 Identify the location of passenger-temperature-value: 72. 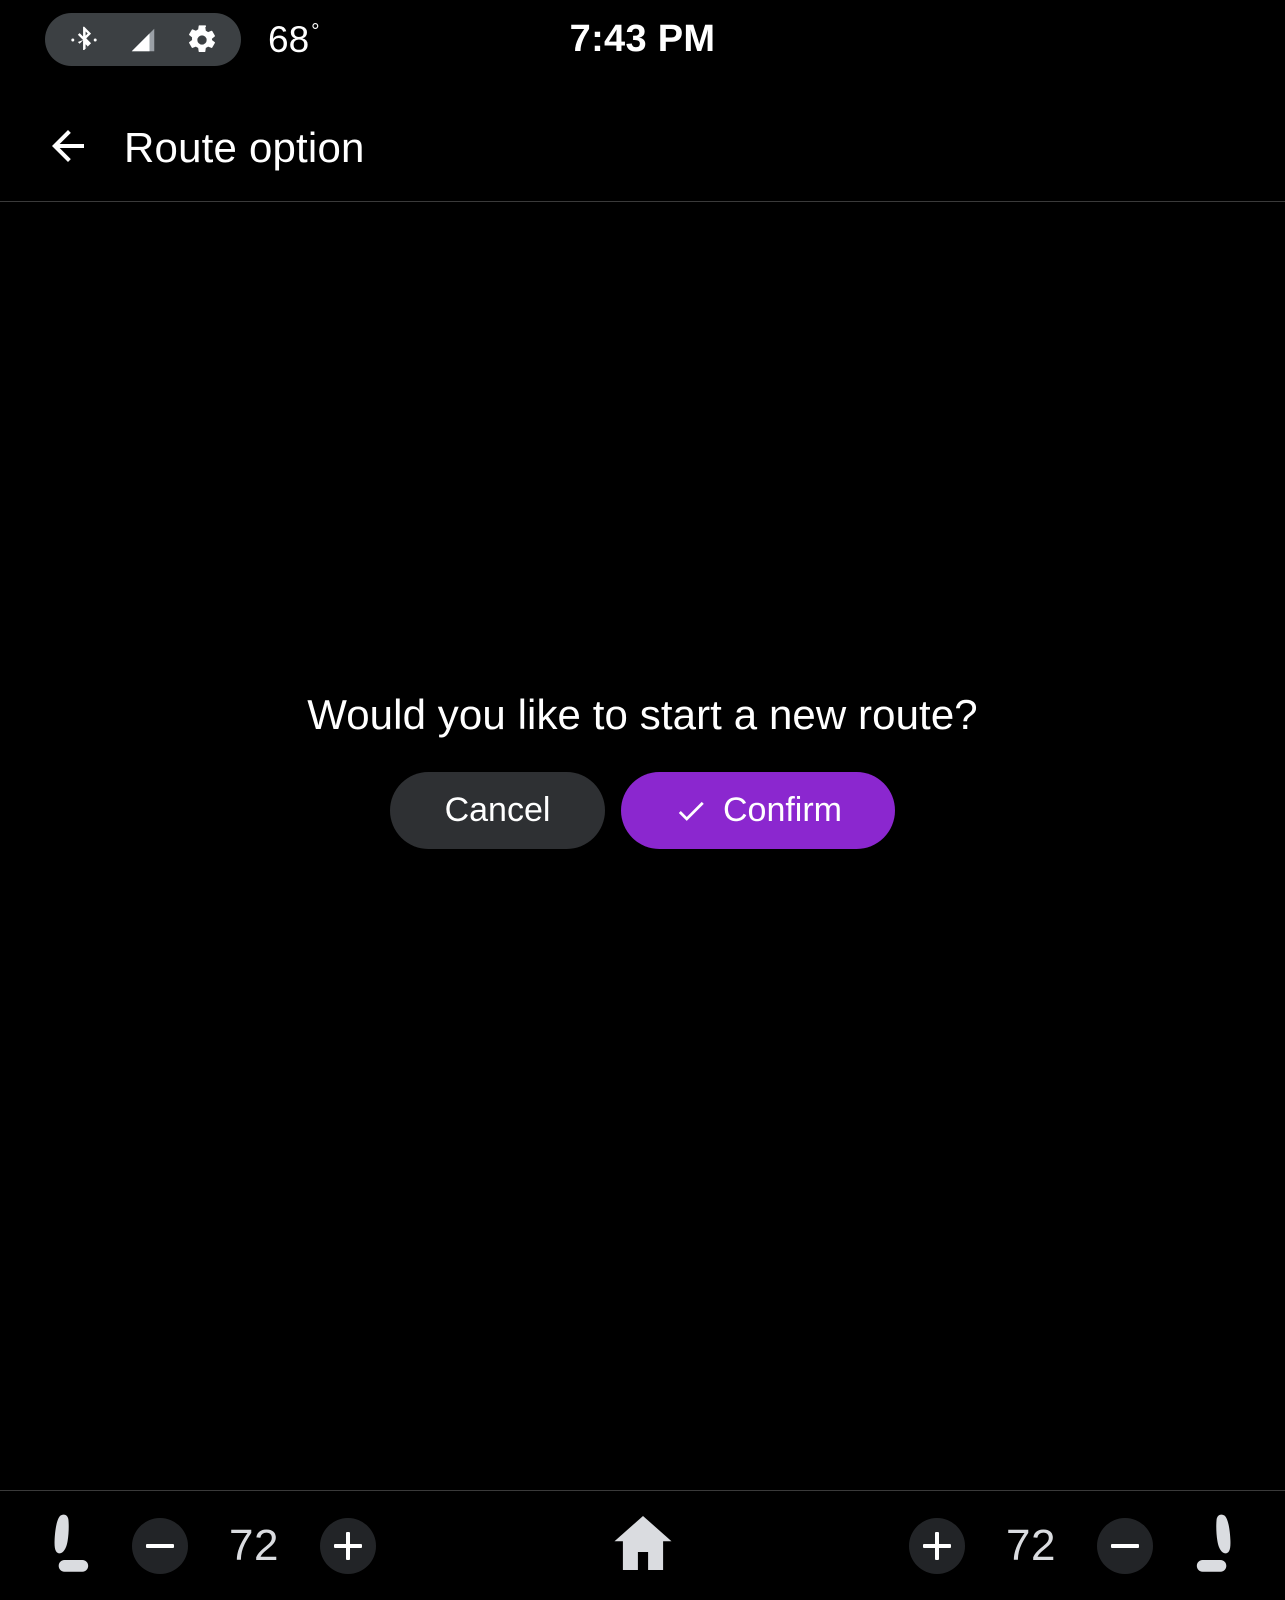
(1031, 1545).